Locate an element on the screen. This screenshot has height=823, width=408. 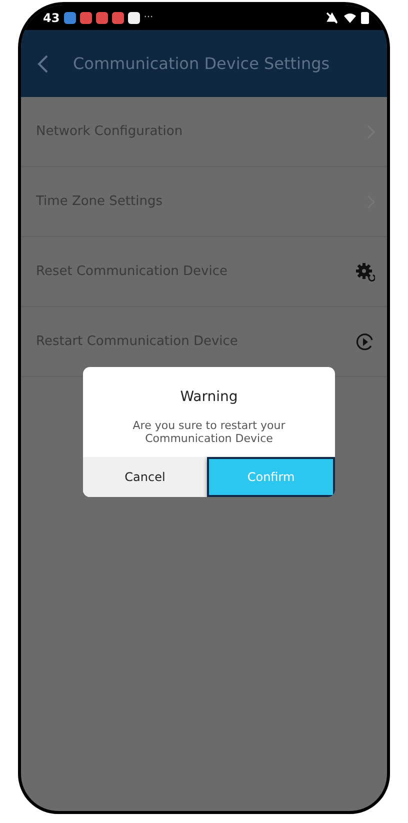
back-icon is located at coordinates (43, 64).